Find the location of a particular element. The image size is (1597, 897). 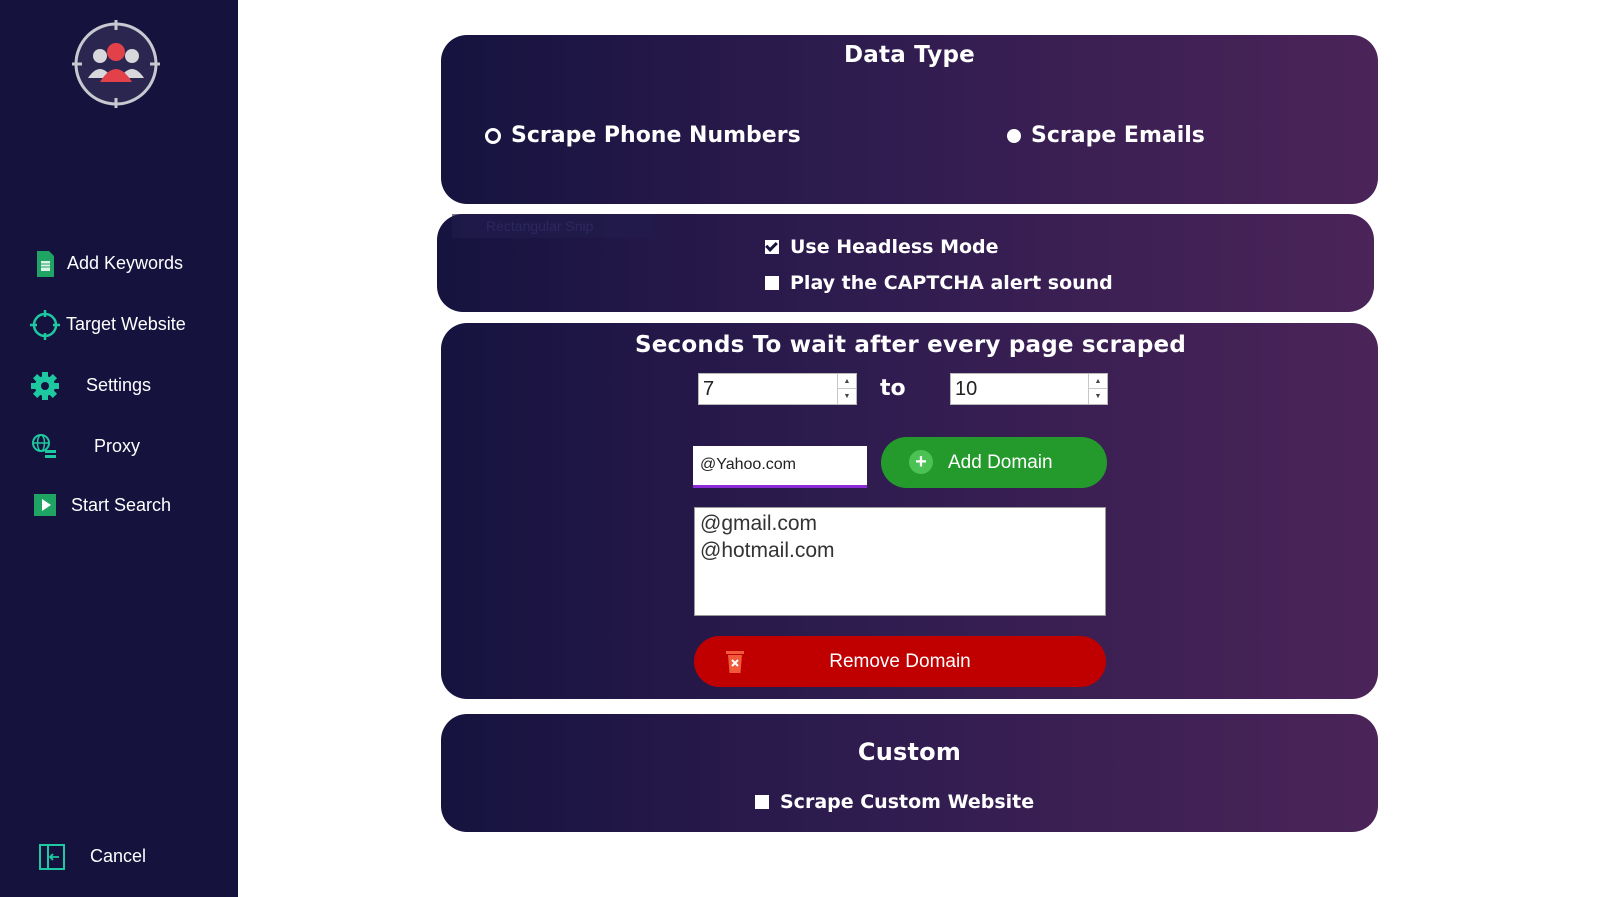

sidebar-item-target-website: Target Website is located at coordinates (119, 324).